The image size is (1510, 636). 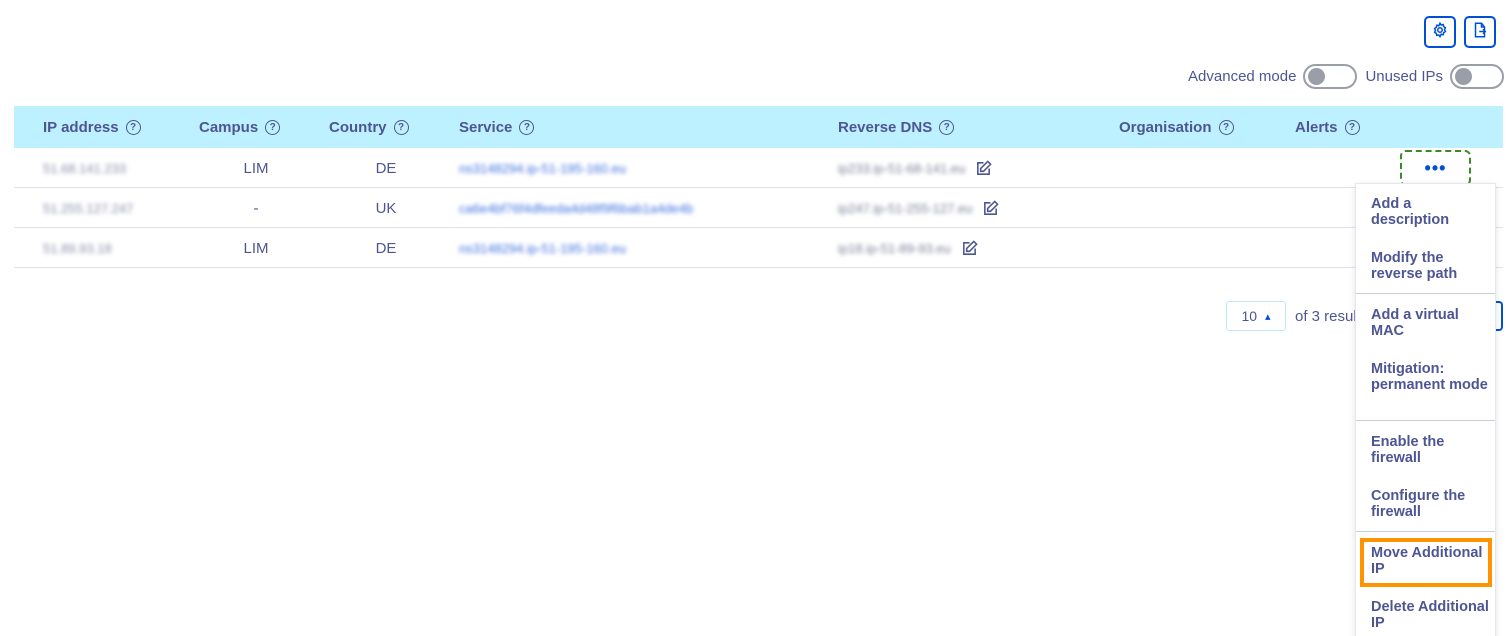 What do you see at coordinates (88, 208) in the screenshot?
I see `ip-address-cell: 51.255.127.247` at bounding box center [88, 208].